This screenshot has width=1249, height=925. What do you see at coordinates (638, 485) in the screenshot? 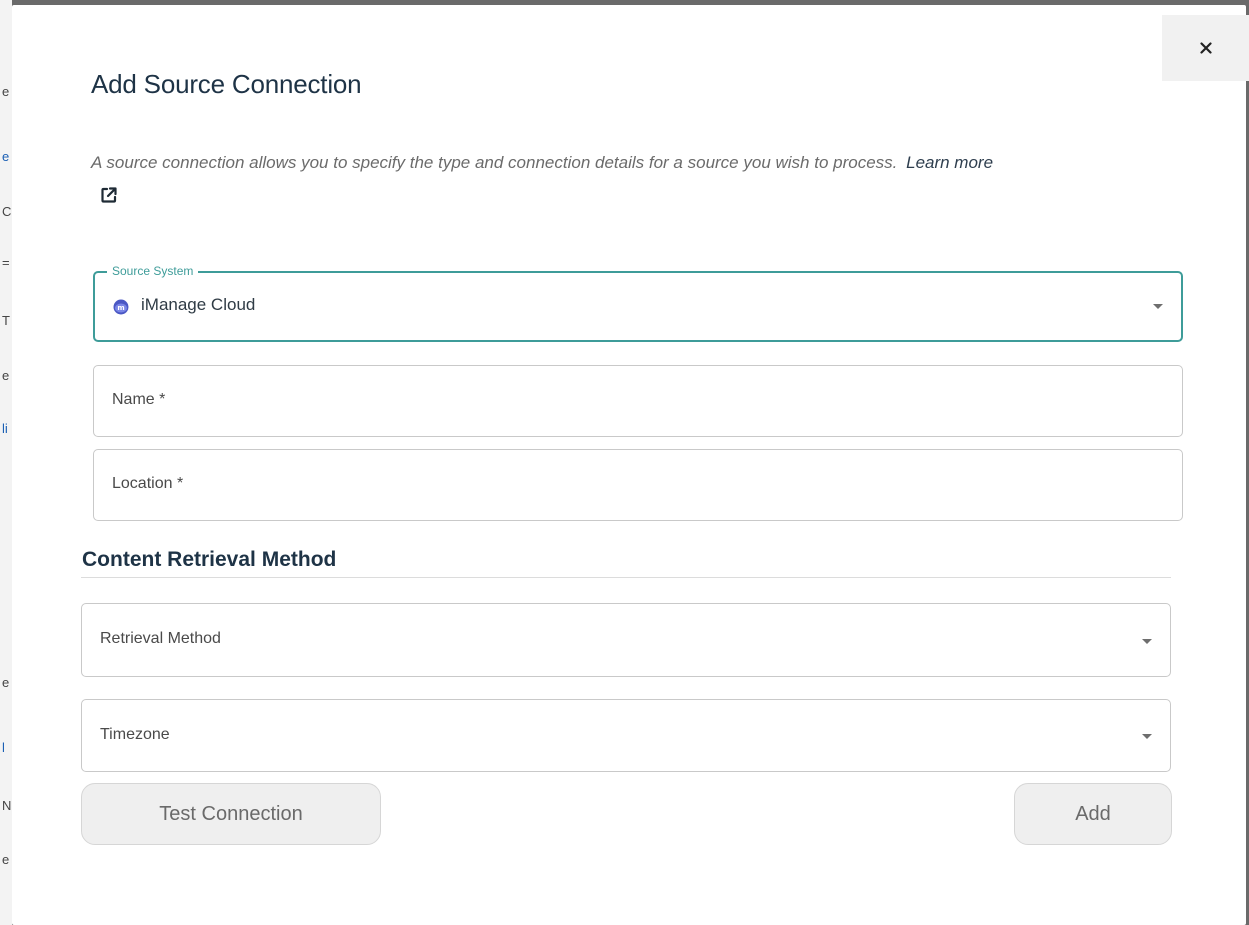
I see `location-field: Location *` at bounding box center [638, 485].